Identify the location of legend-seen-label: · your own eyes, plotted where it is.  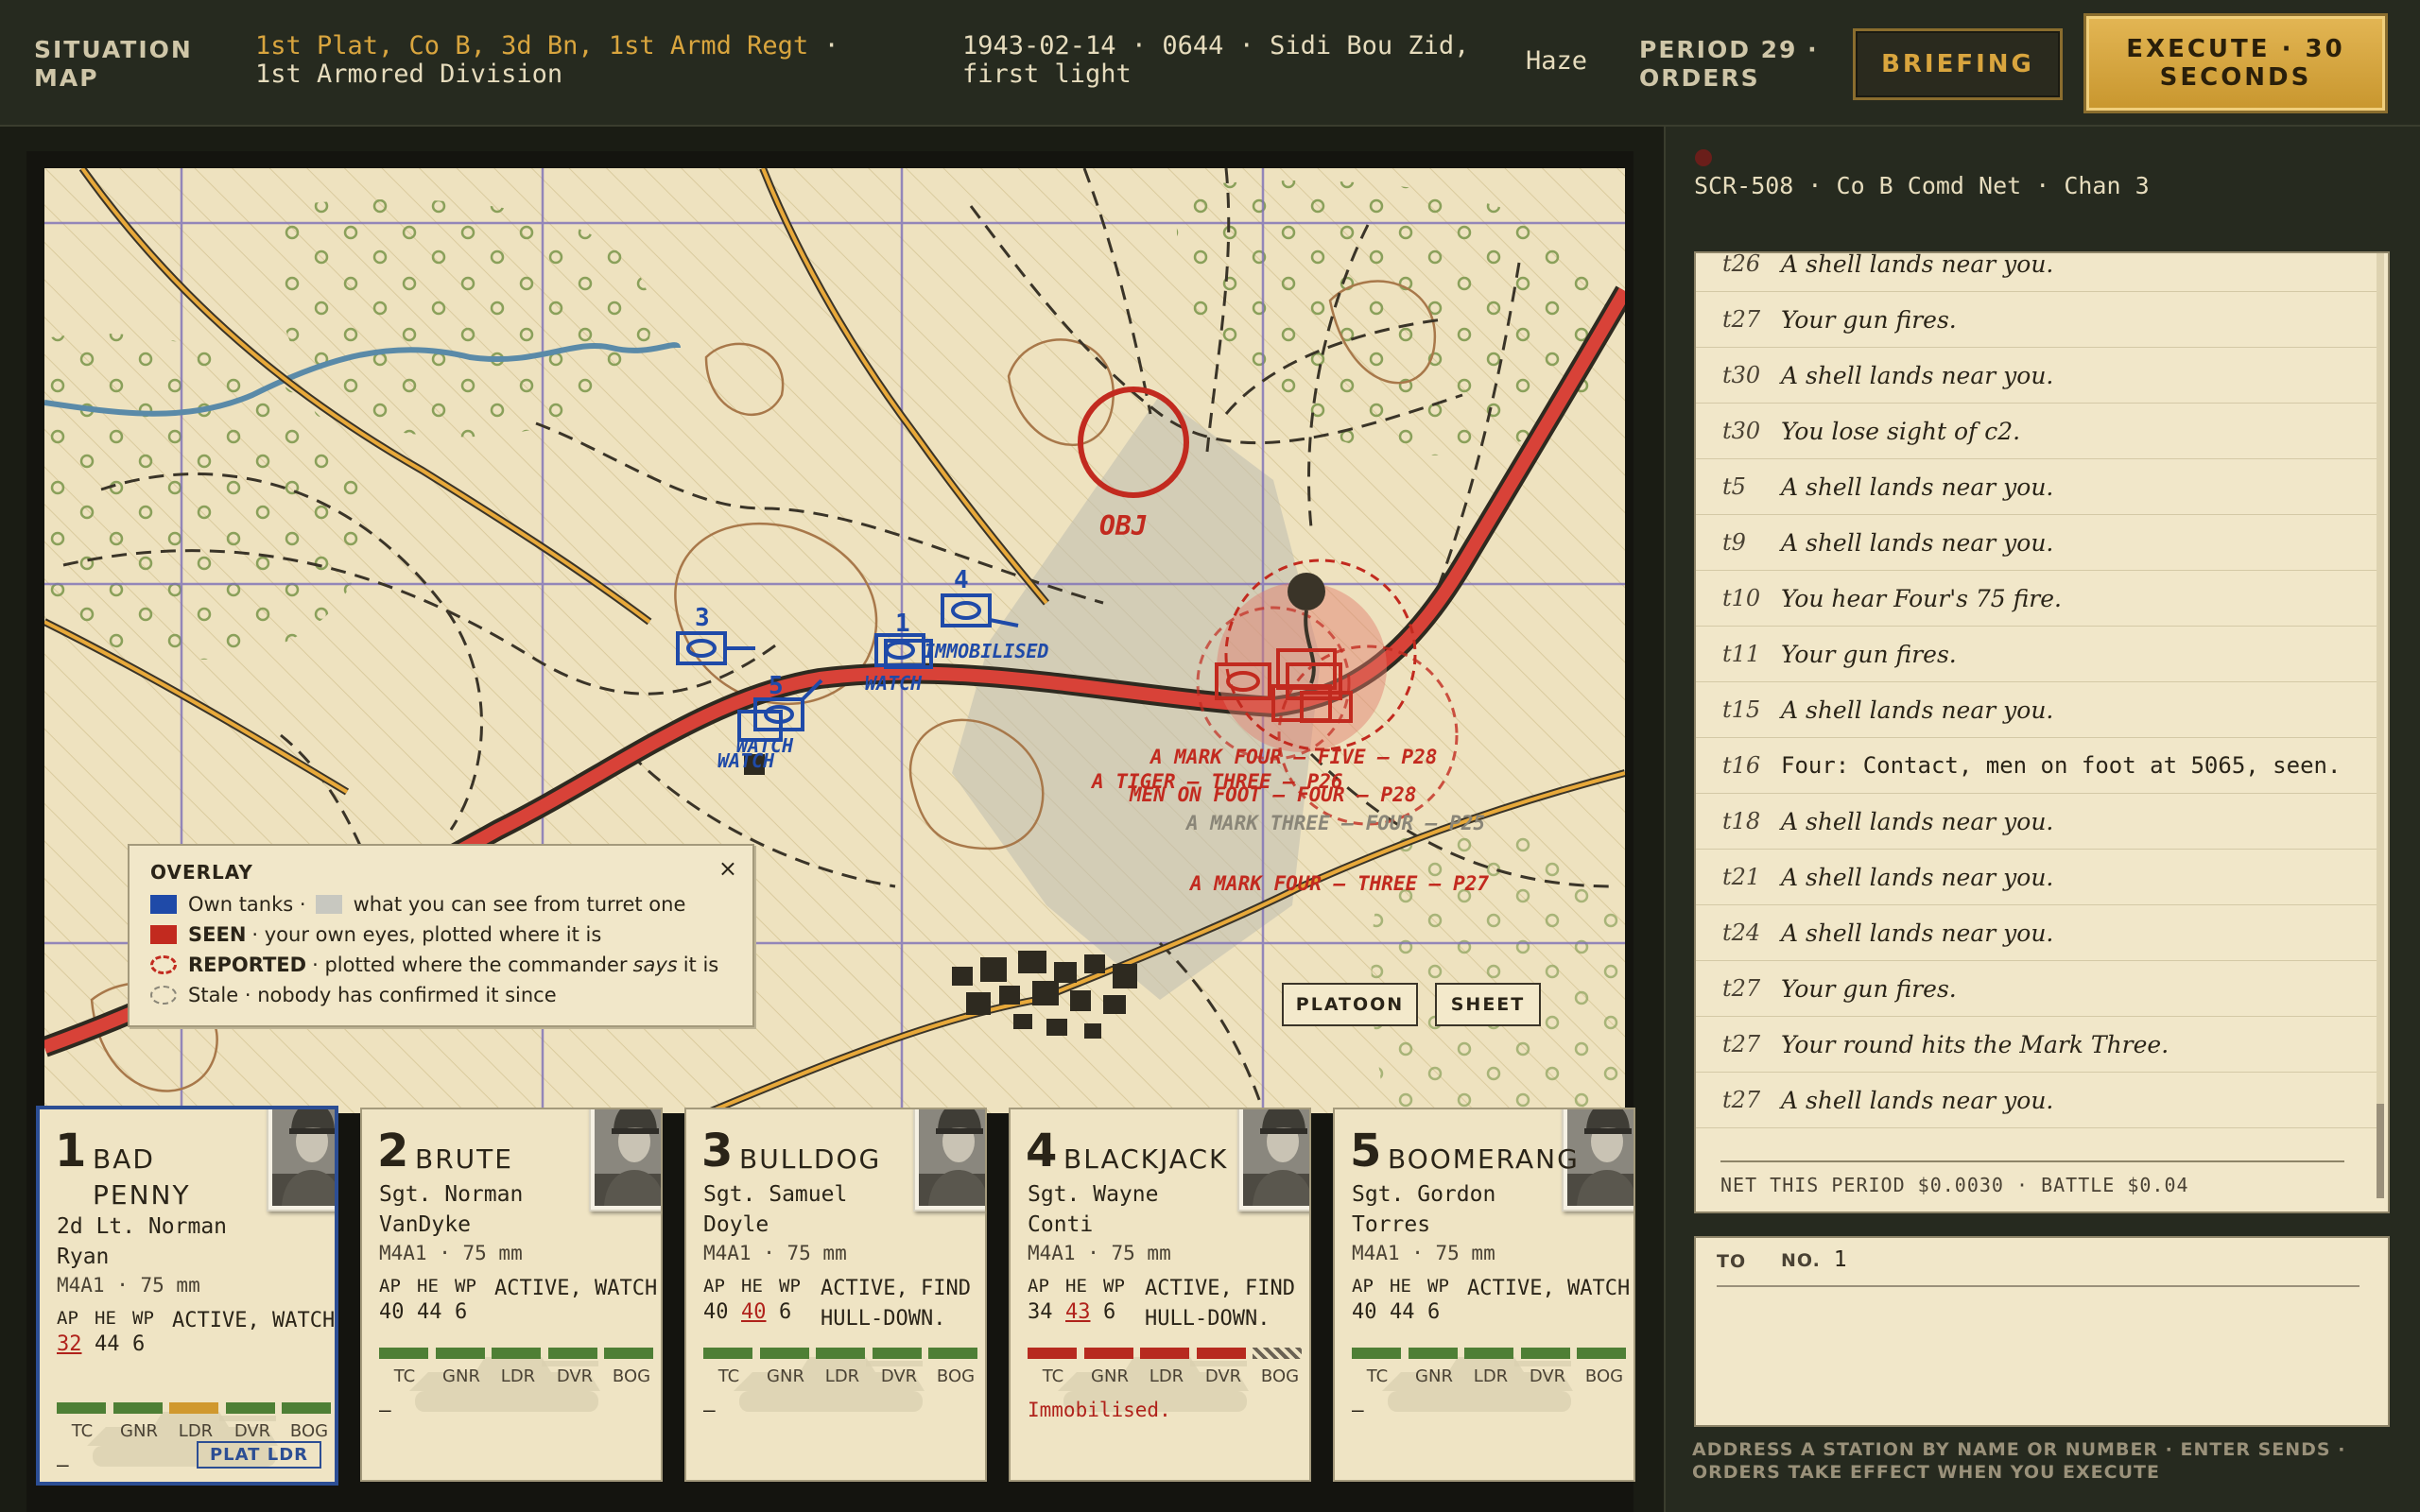
(426, 934).